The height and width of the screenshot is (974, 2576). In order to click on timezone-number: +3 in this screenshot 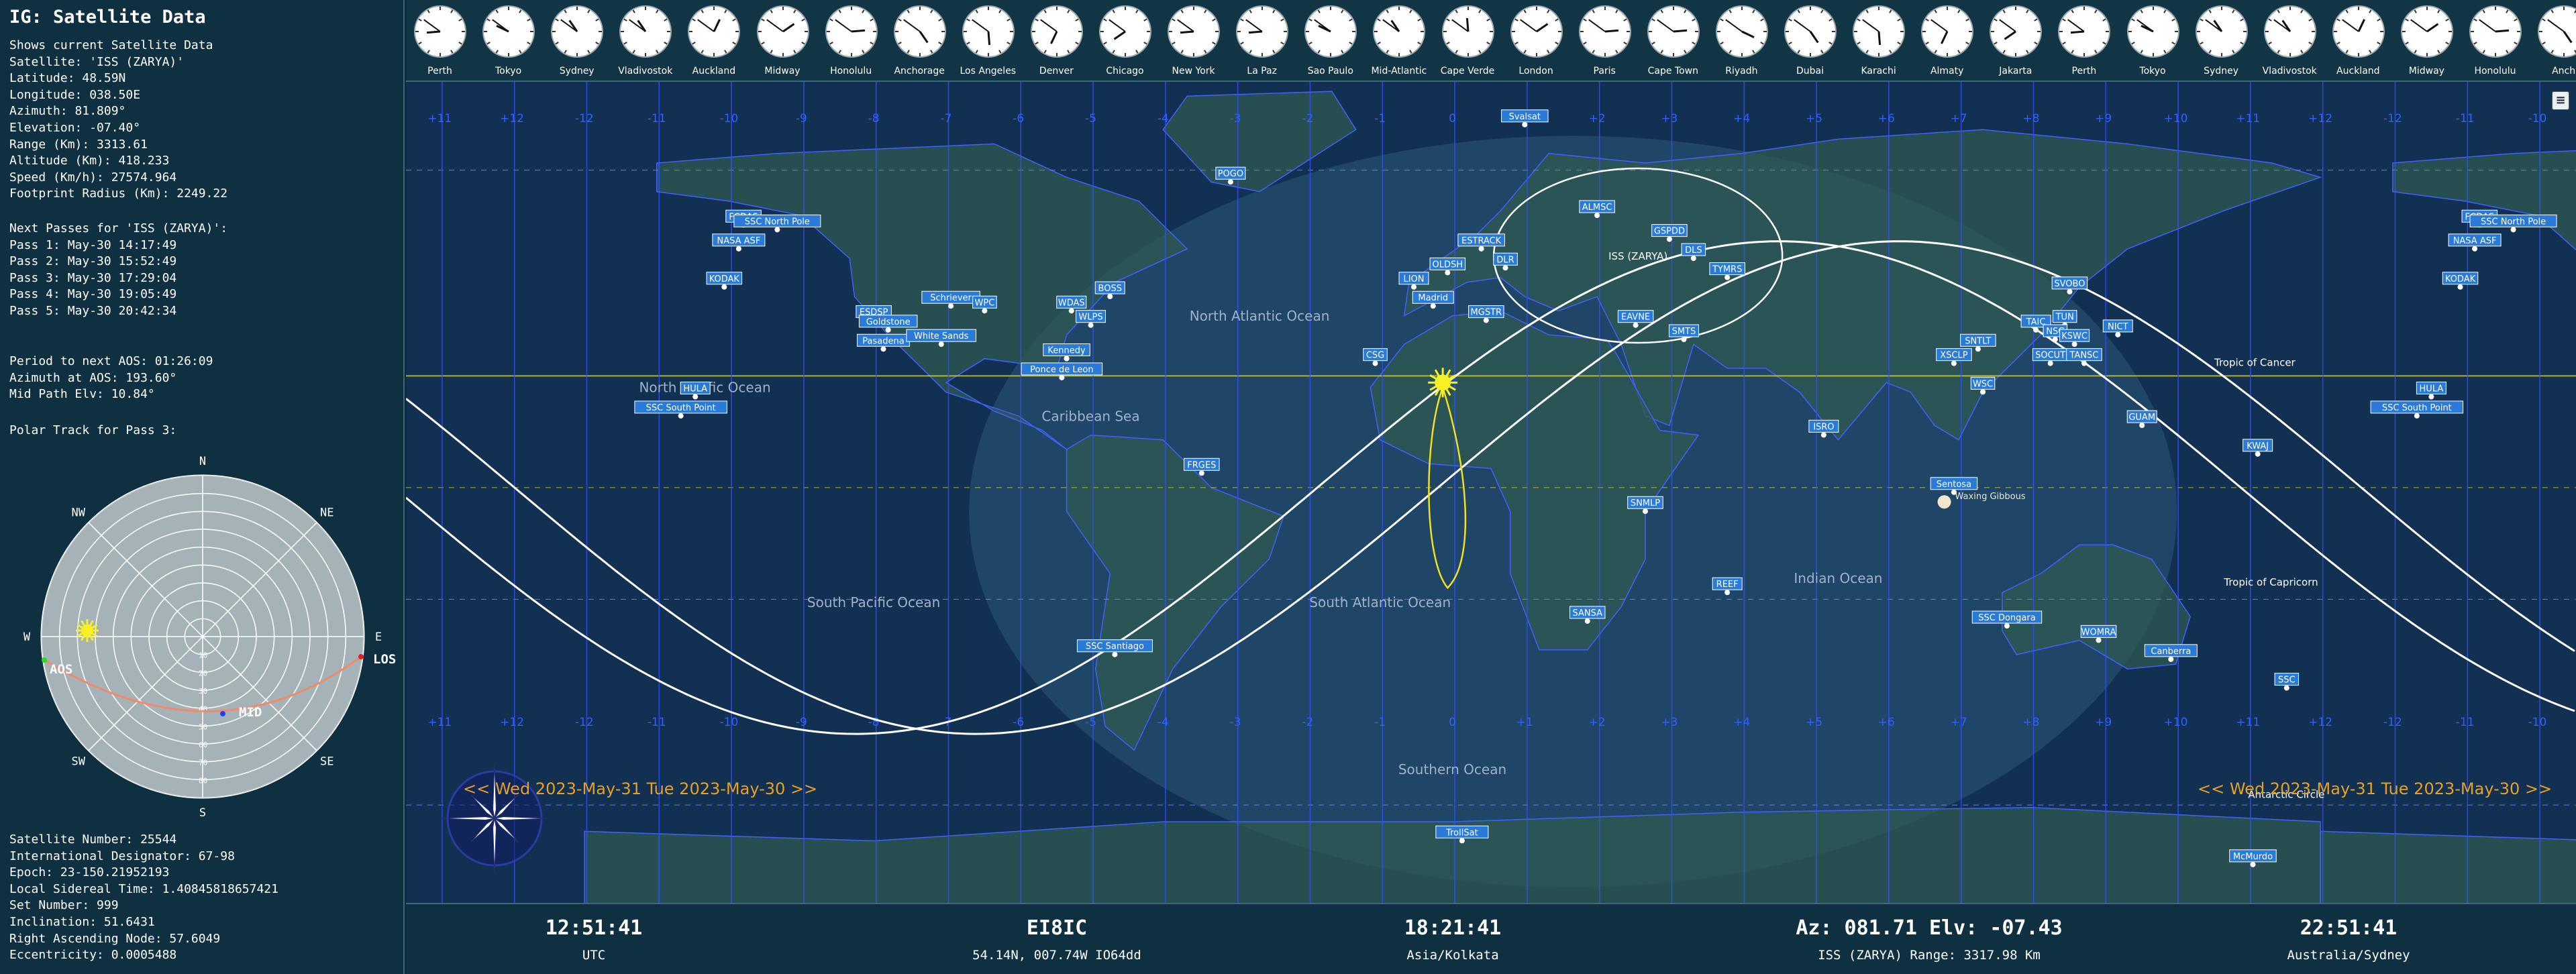, I will do `click(1669, 722)`.